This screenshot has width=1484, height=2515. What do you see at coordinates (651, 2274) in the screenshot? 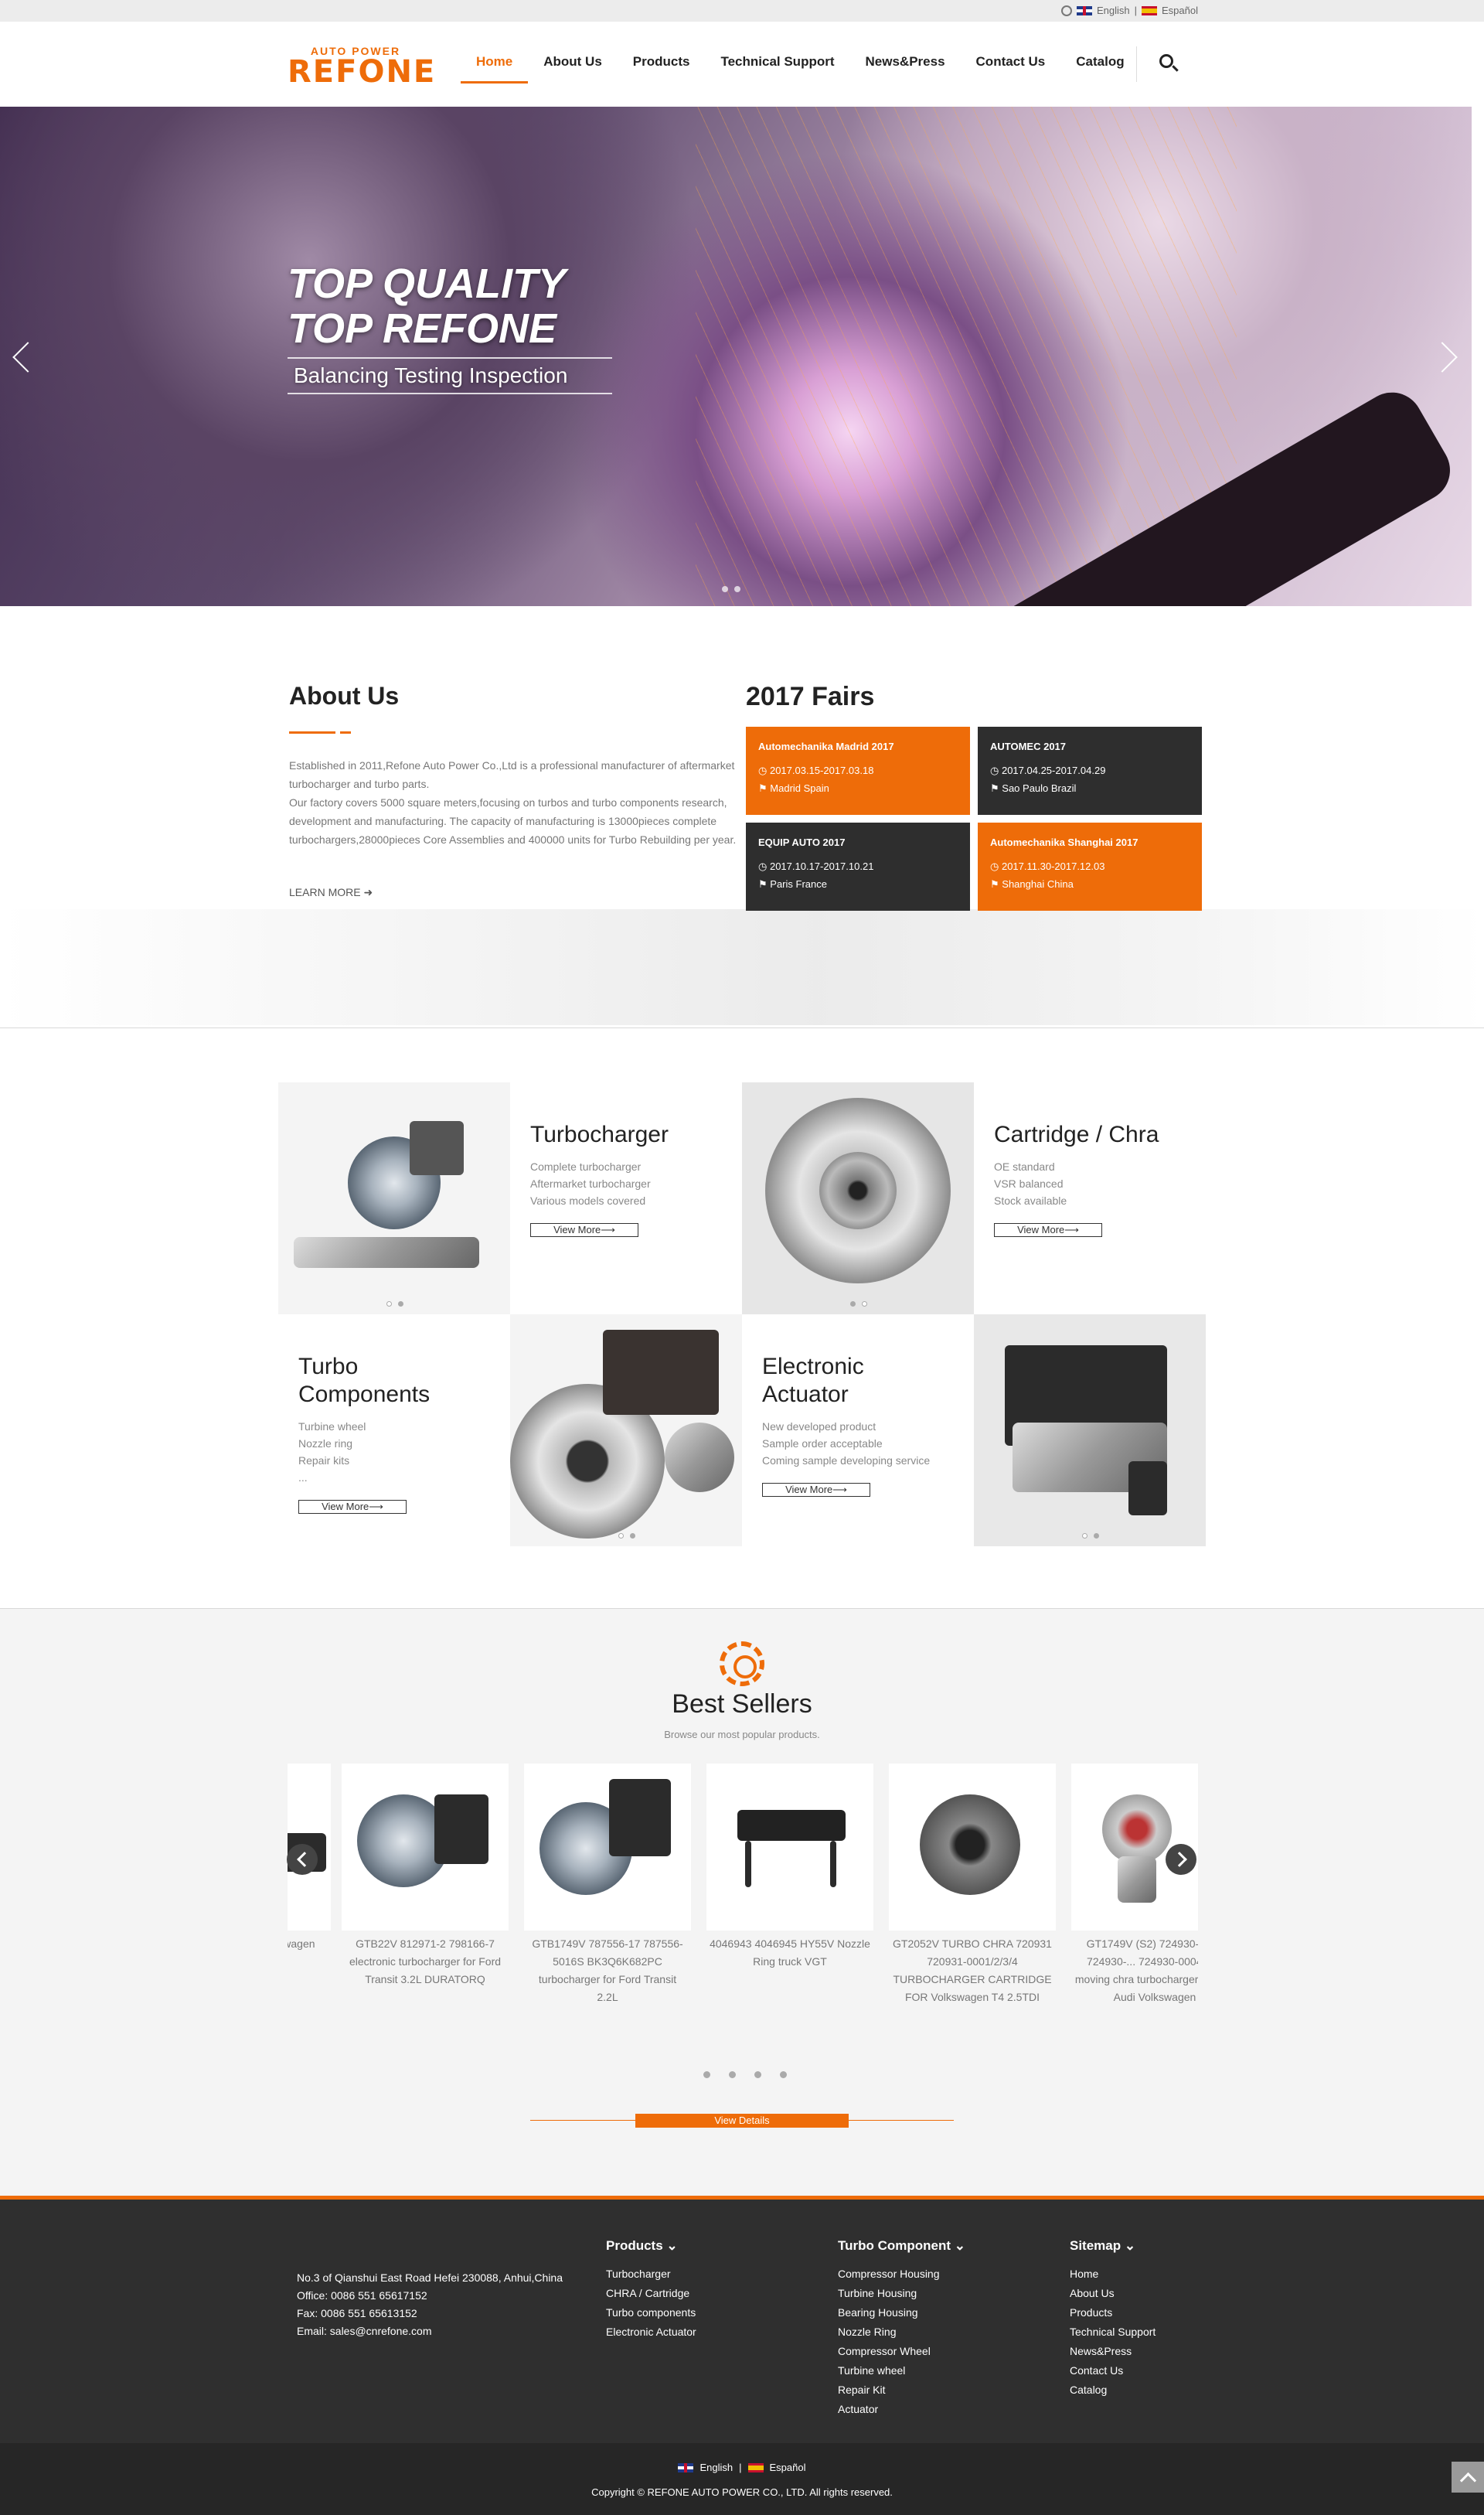
I see `footer-link: Turbocharger` at bounding box center [651, 2274].